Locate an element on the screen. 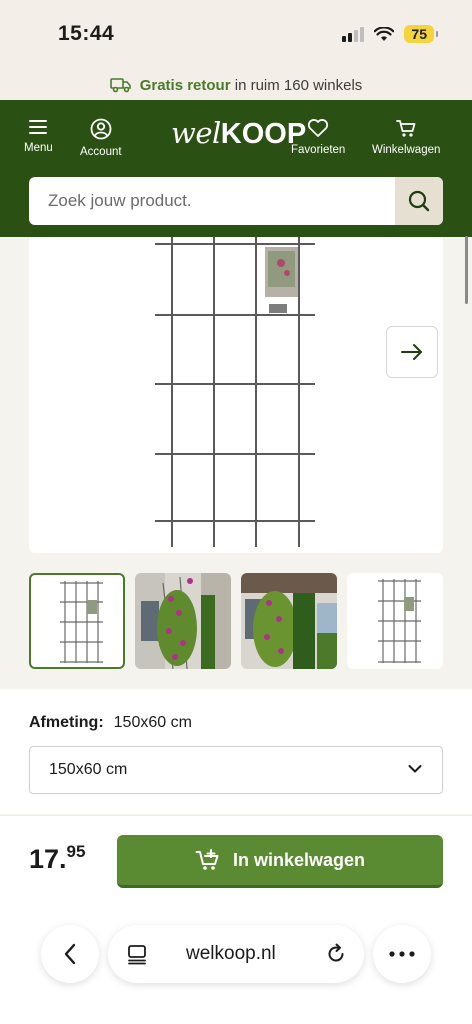 The height and width of the screenshot is (1024, 472). chevron-left-icon is located at coordinates (70, 954).